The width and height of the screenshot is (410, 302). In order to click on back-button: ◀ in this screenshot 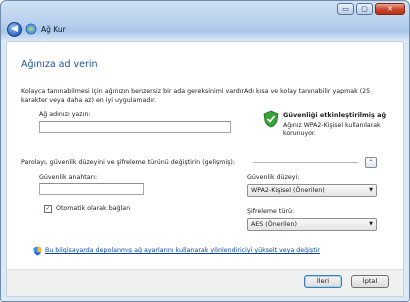, I will do `click(14, 29)`.